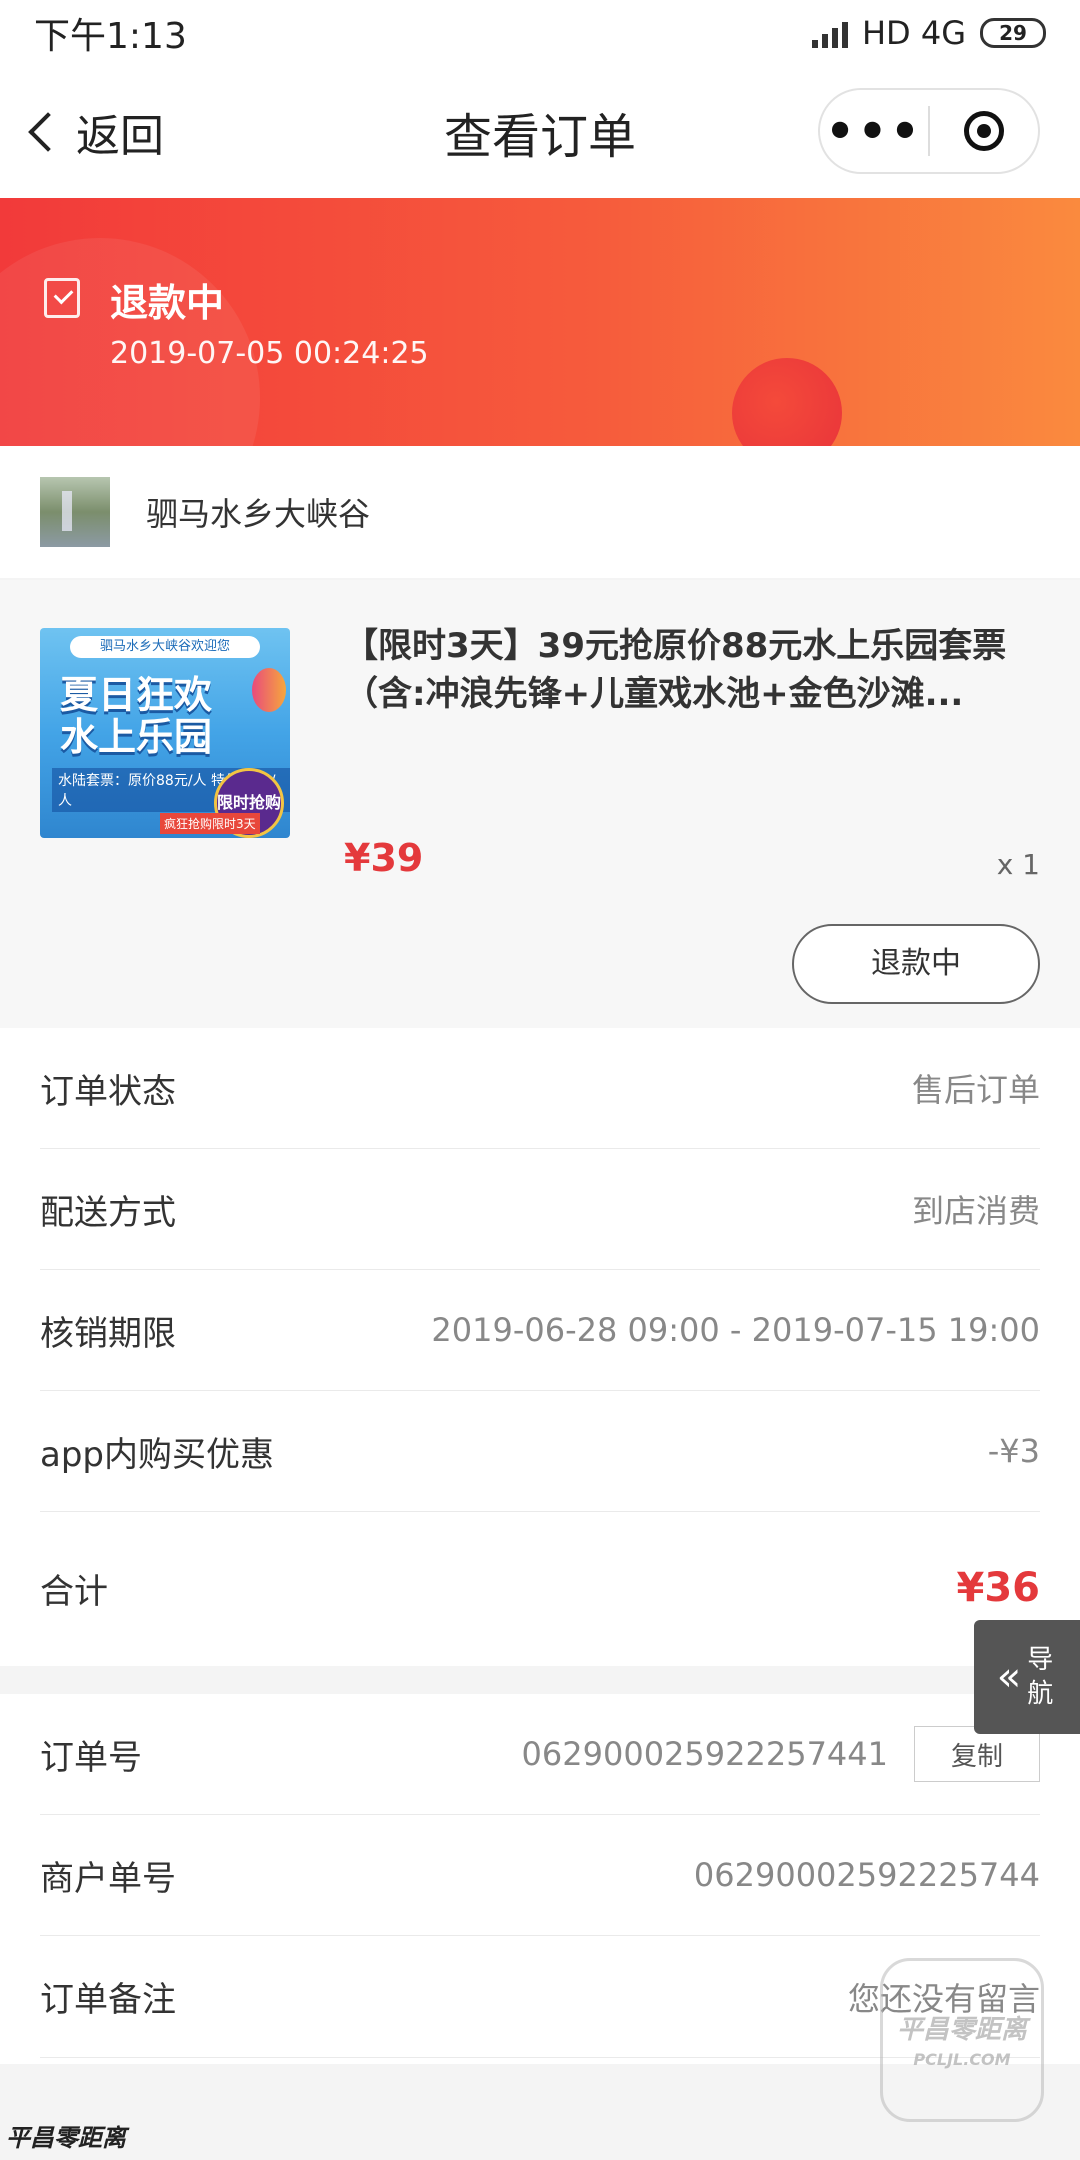 The height and width of the screenshot is (2160, 1080). I want to click on balloon-icon, so click(269, 690).